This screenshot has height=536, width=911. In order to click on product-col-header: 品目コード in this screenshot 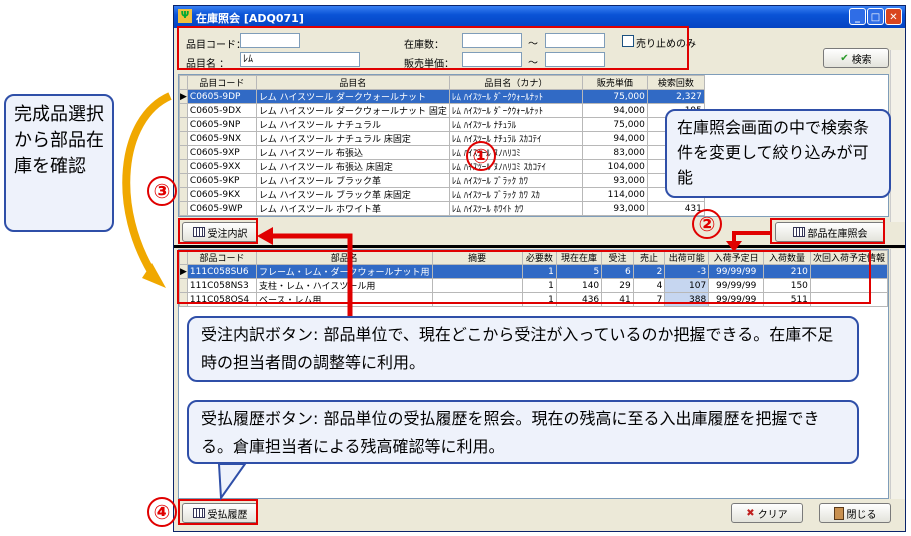, I will do `click(221, 82)`.